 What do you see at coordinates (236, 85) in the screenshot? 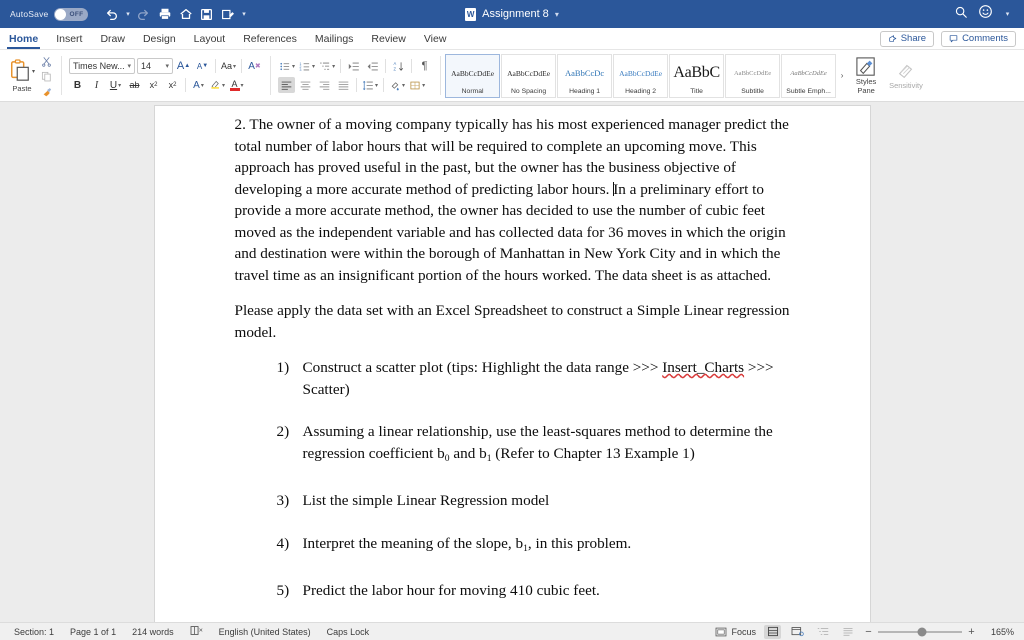
I see `font-color-button: A ▾` at bounding box center [236, 85].